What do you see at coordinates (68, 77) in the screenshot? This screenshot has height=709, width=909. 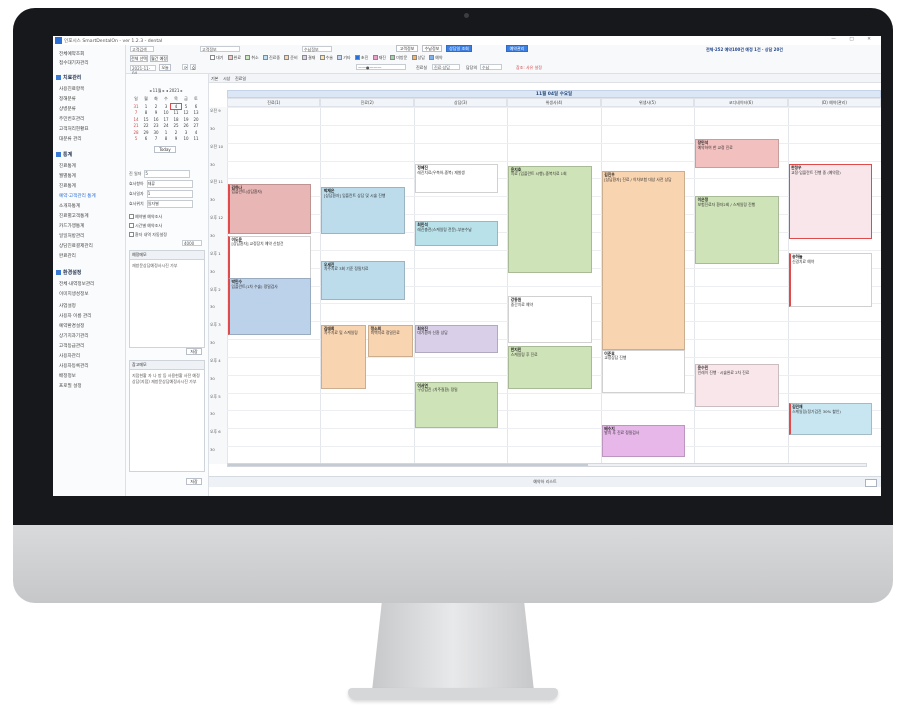 I see `nav-section-treatment: 치료관리` at bounding box center [68, 77].